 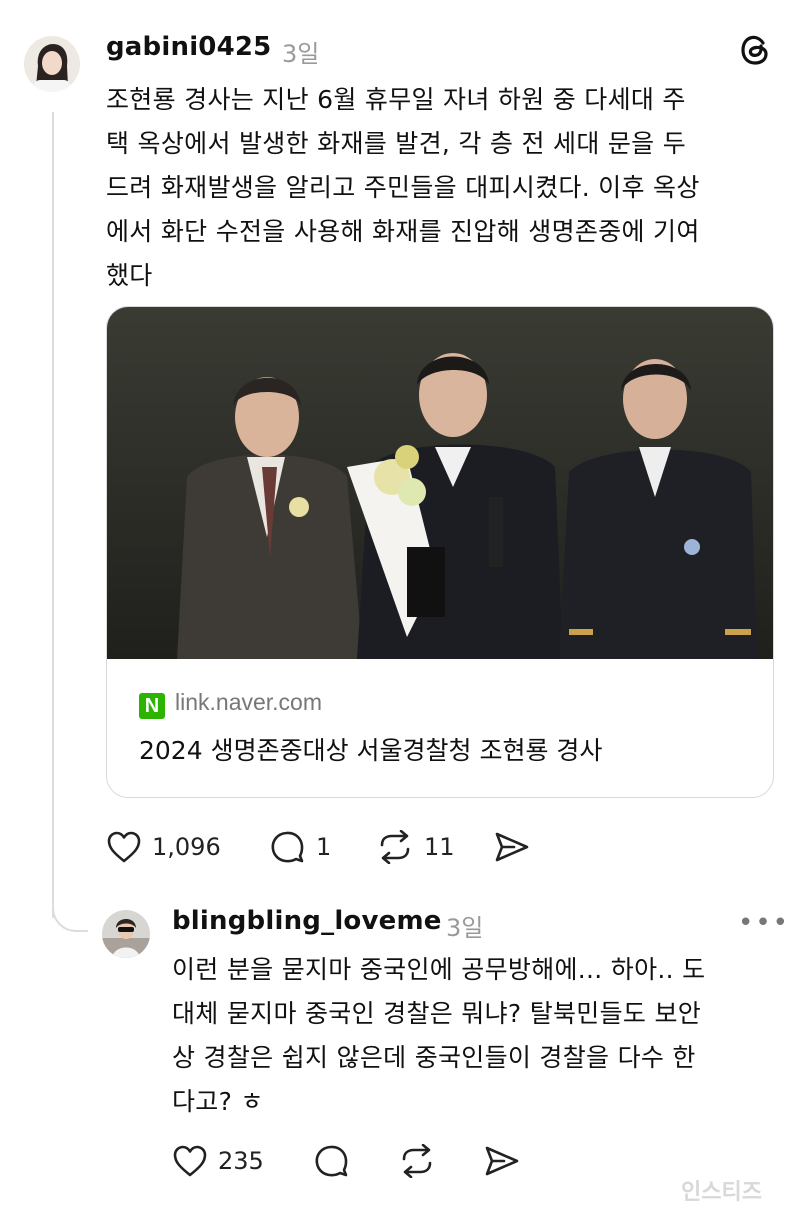 What do you see at coordinates (241, 1161) in the screenshot?
I see `reply-like-count: 235` at bounding box center [241, 1161].